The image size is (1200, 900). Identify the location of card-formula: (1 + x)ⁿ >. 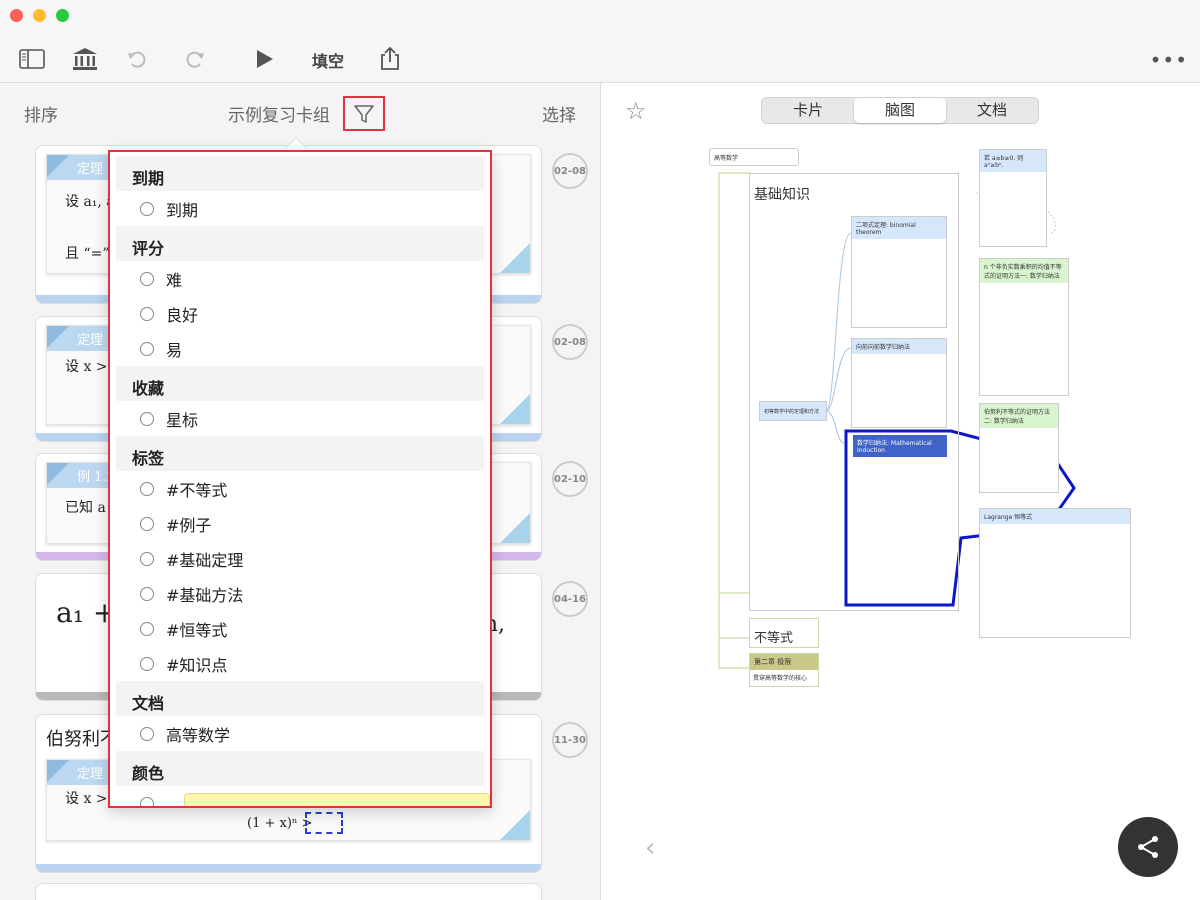
(280, 823).